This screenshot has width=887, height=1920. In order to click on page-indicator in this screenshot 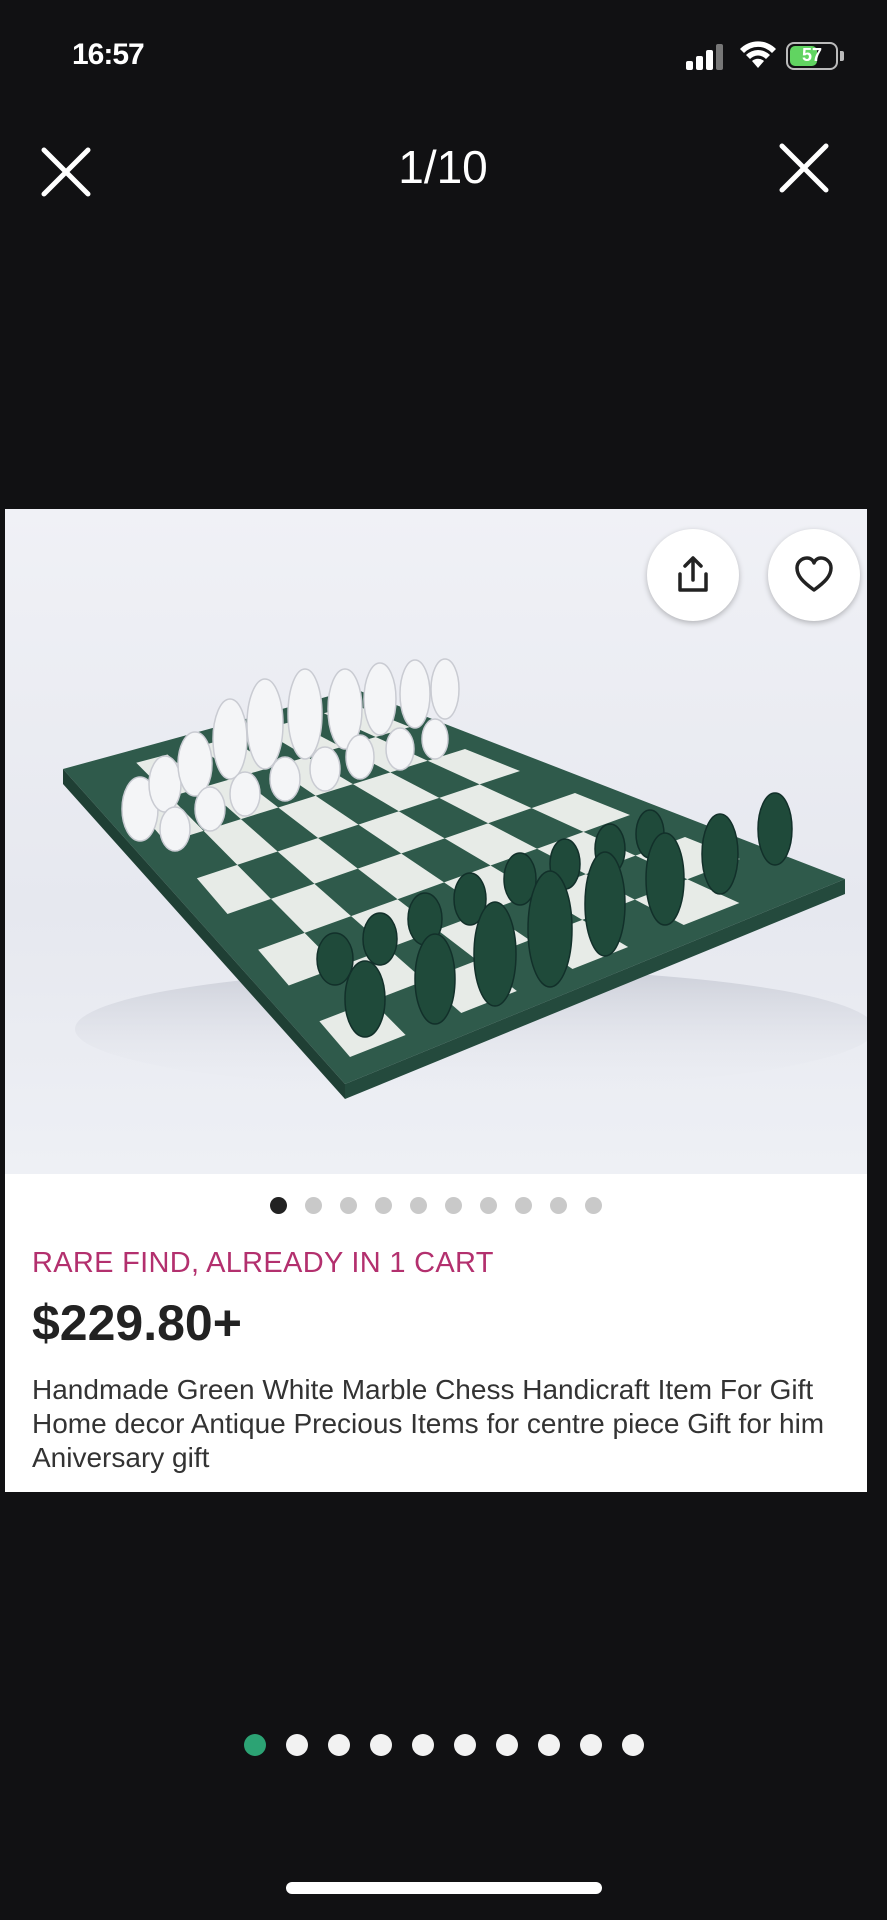, I will do `click(443, 1747)`.